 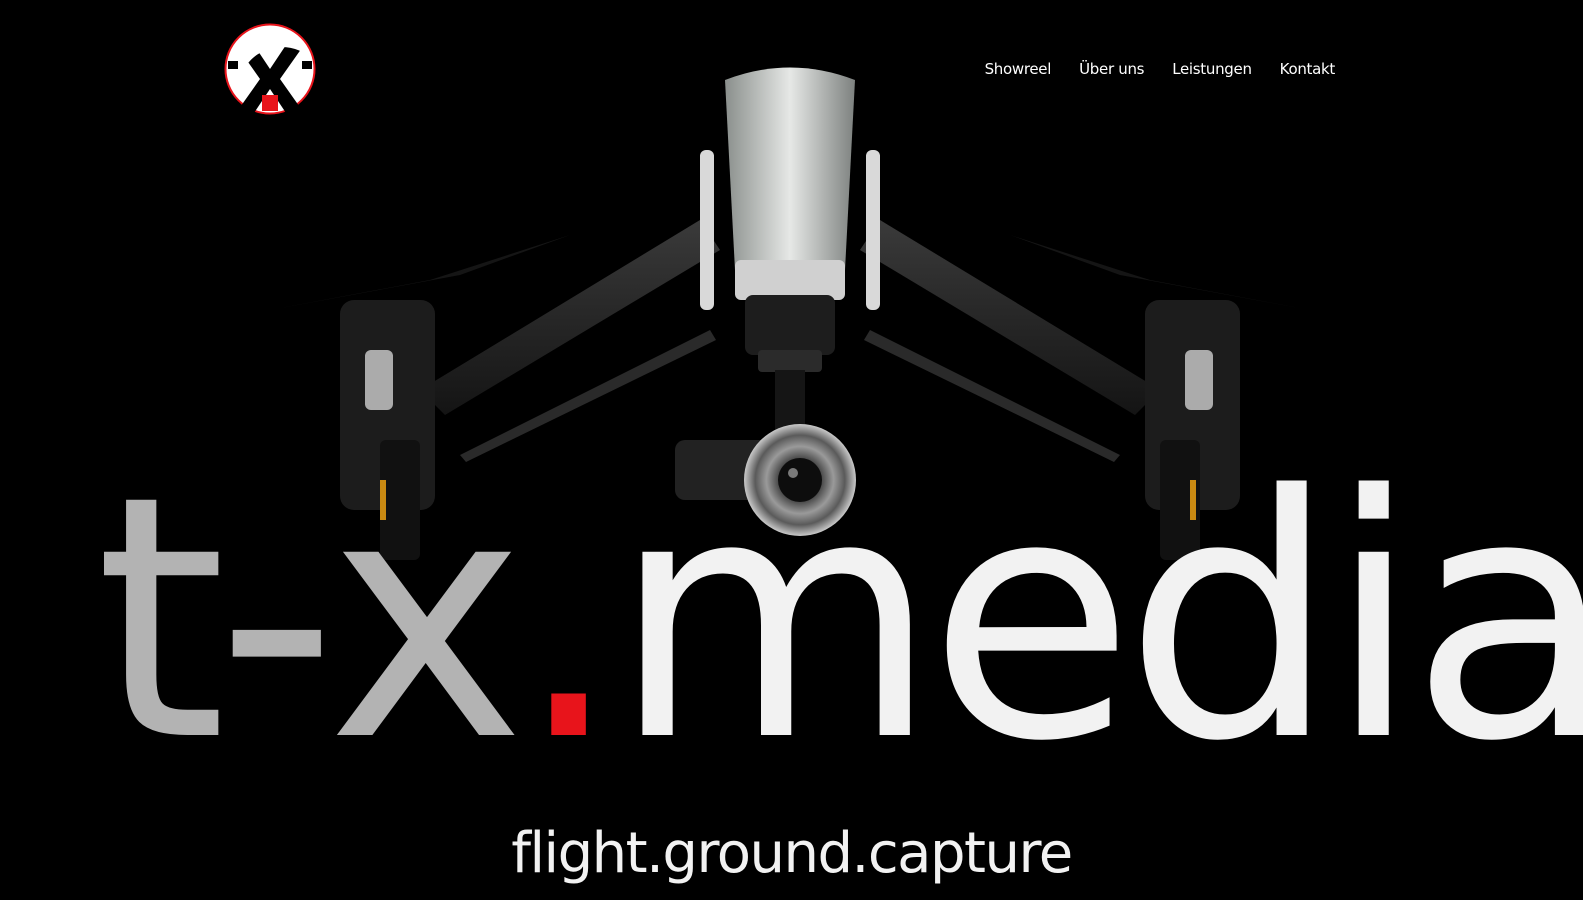 I want to click on nav-item-ueber-uns: Über uns, so click(x=1111, y=69).